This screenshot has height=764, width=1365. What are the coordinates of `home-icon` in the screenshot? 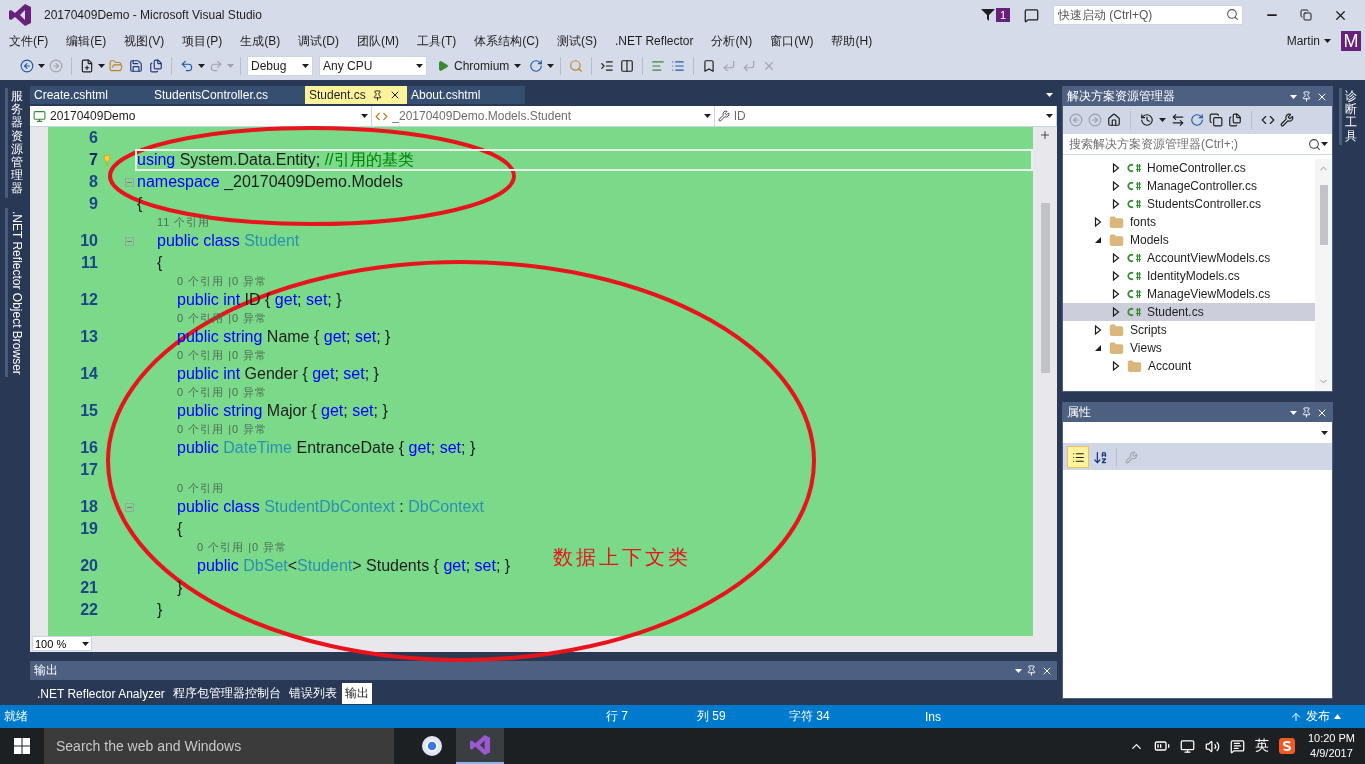 It's located at (1114, 120).